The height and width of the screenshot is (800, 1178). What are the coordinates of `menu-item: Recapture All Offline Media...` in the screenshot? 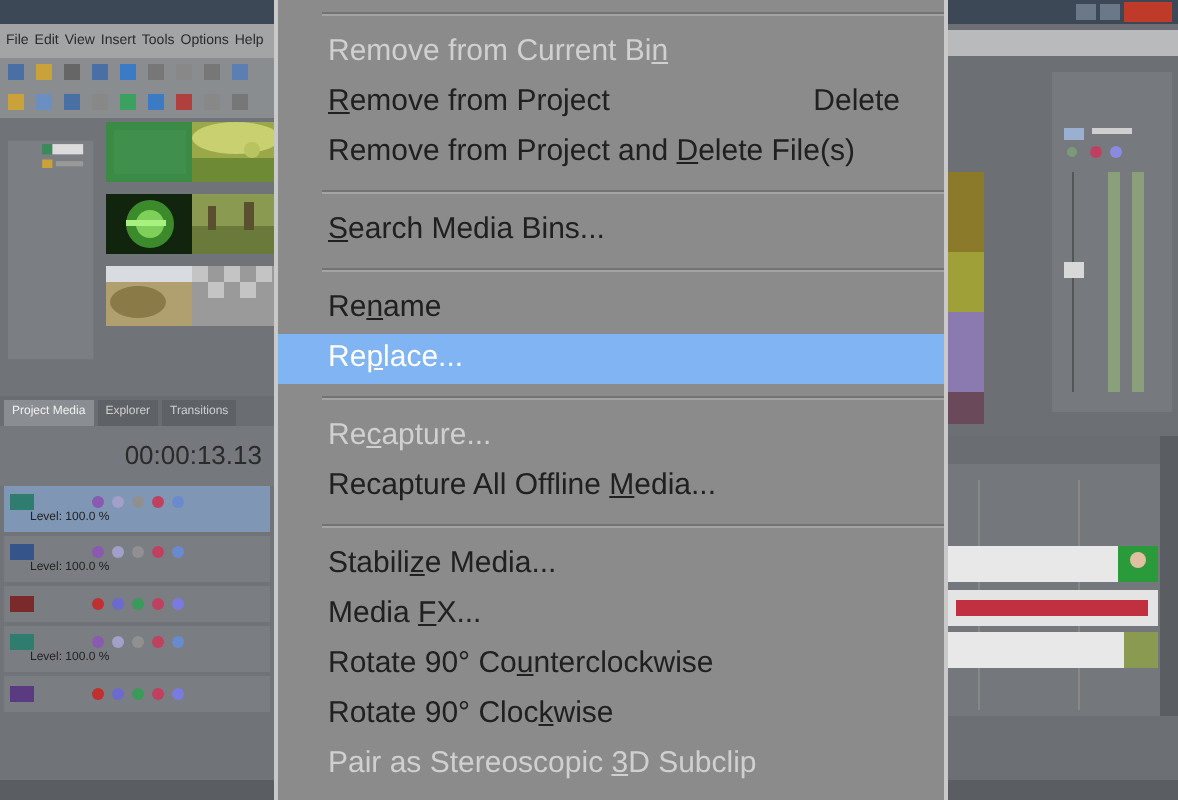 It's located at (611, 487).